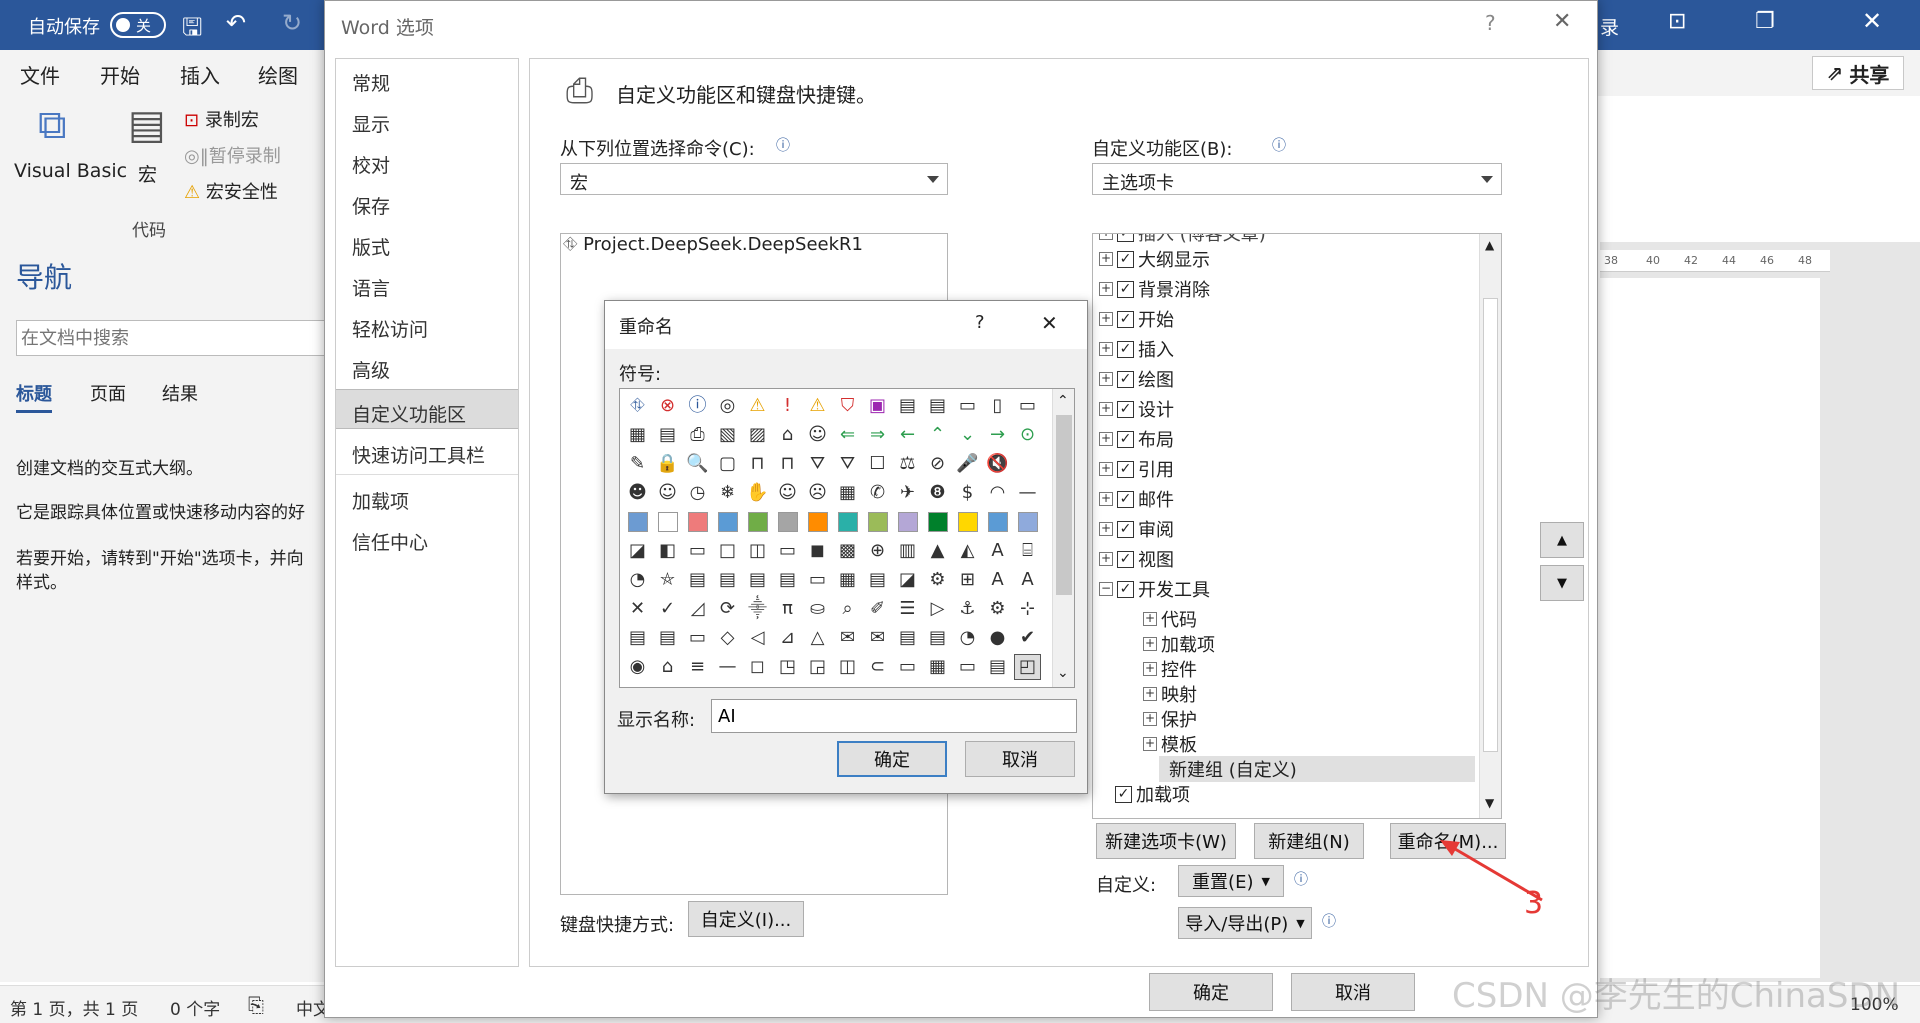  I want to click on symbol-cell: ⌂, so click(667, 667).